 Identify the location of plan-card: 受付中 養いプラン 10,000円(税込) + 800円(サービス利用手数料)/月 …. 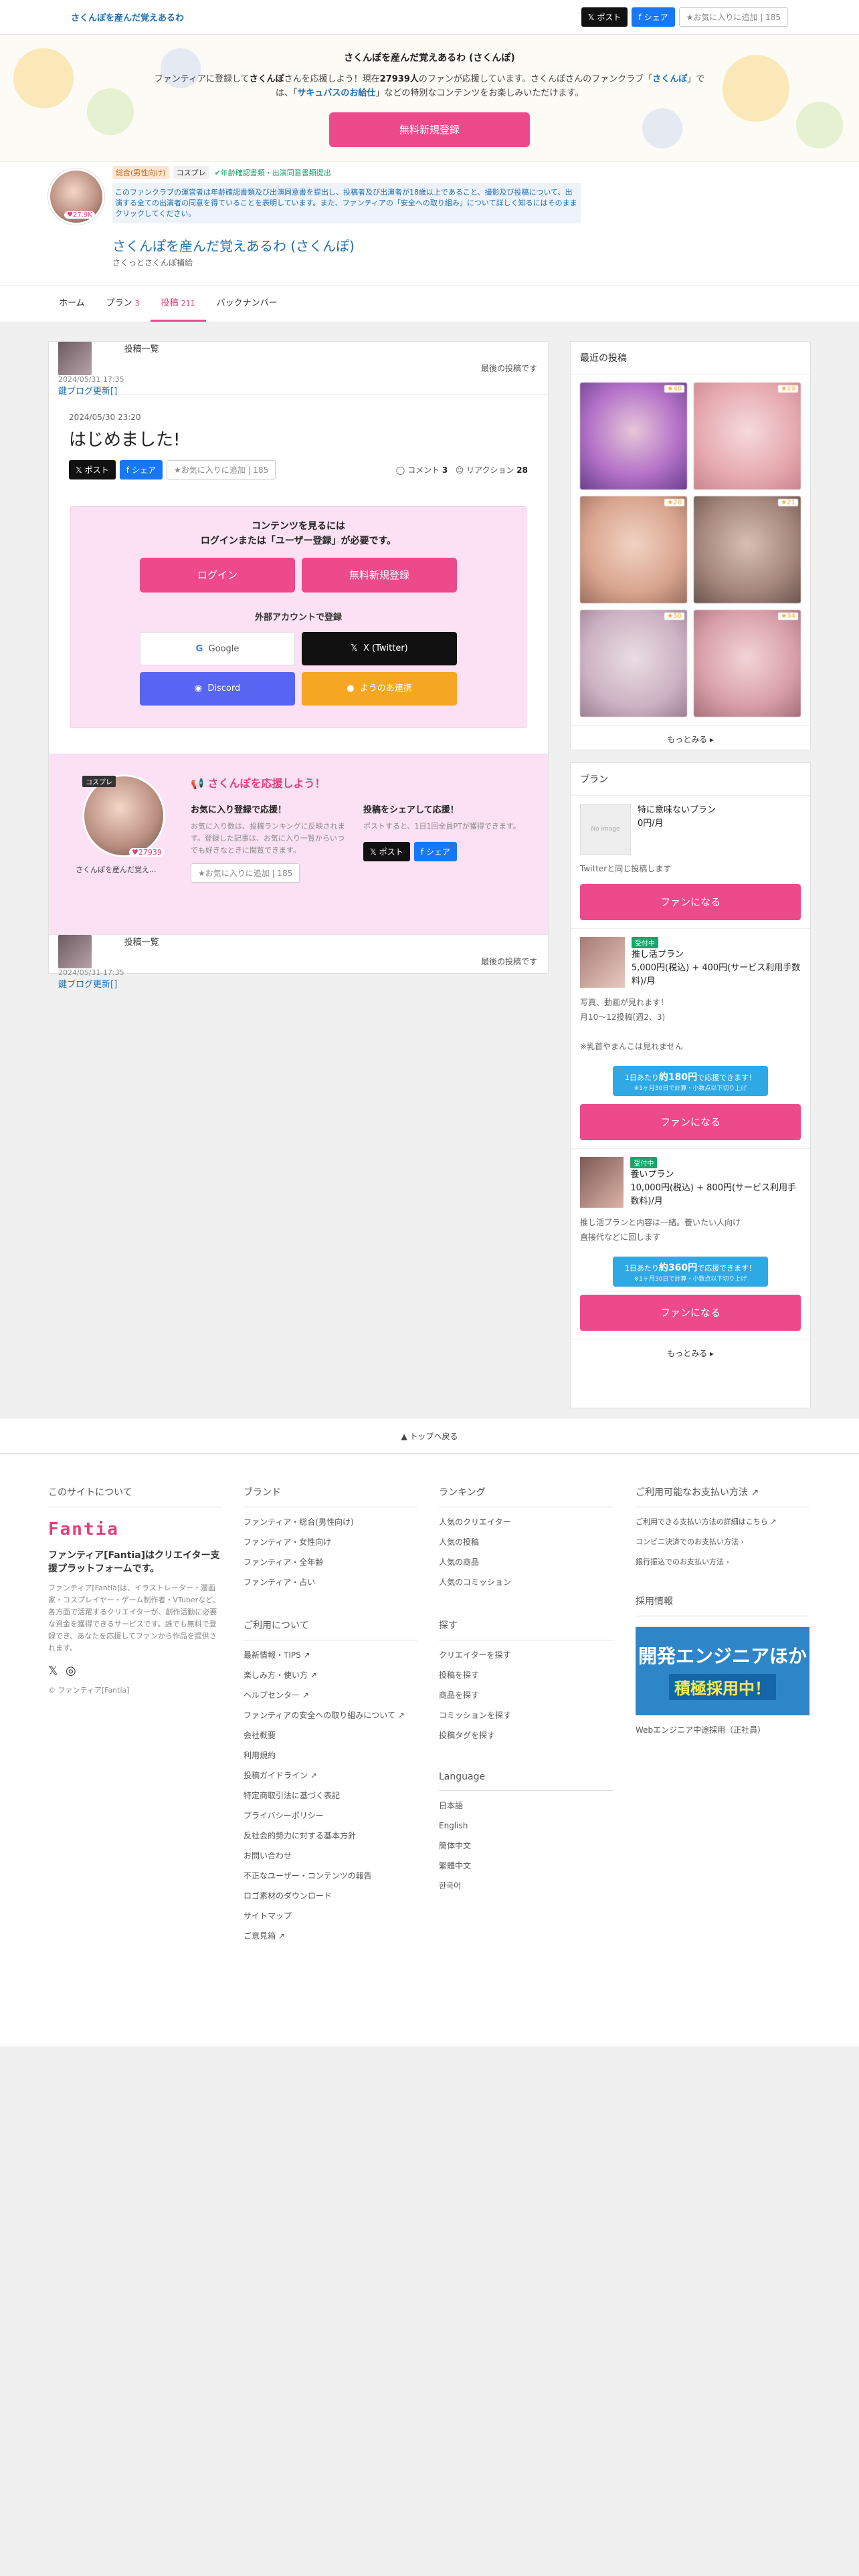
(691, 1244).